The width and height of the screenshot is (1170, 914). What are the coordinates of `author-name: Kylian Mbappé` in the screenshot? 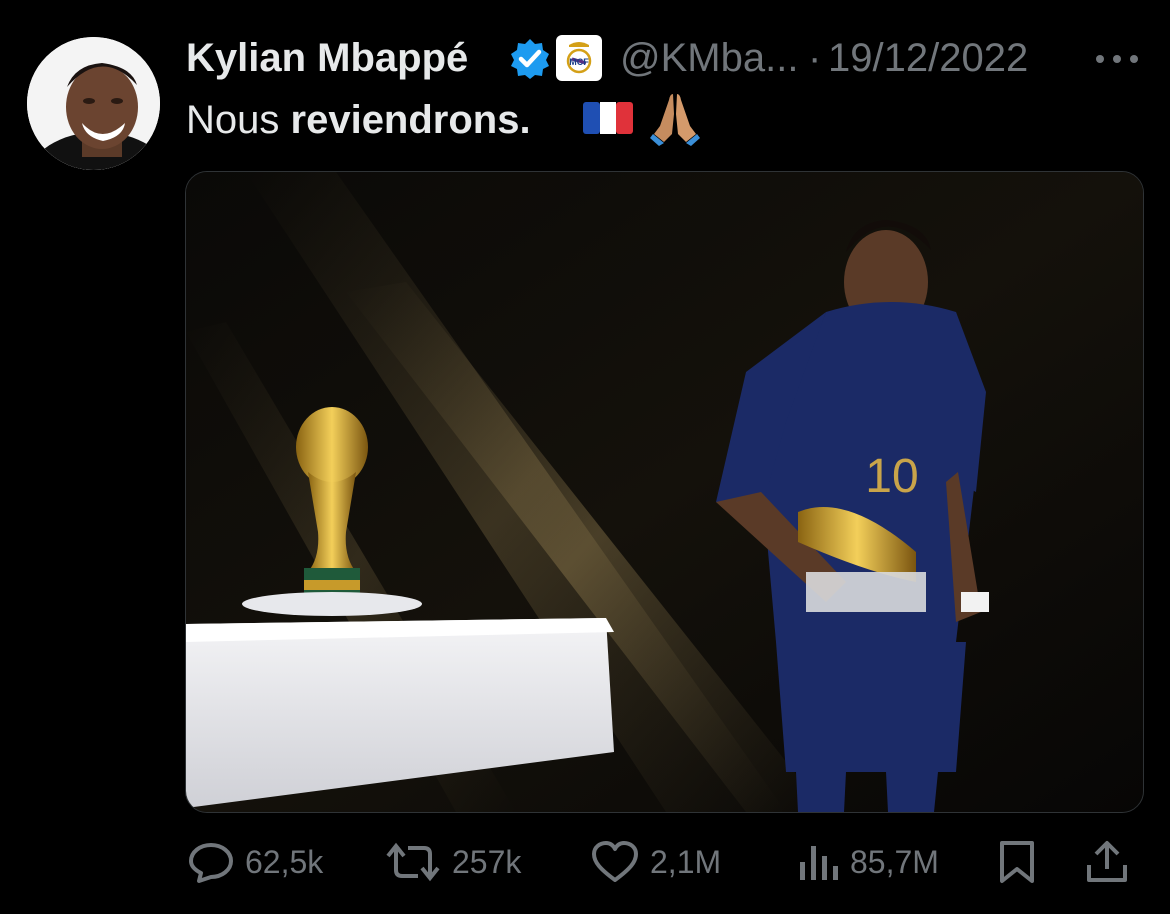 It's located at (327, 58).